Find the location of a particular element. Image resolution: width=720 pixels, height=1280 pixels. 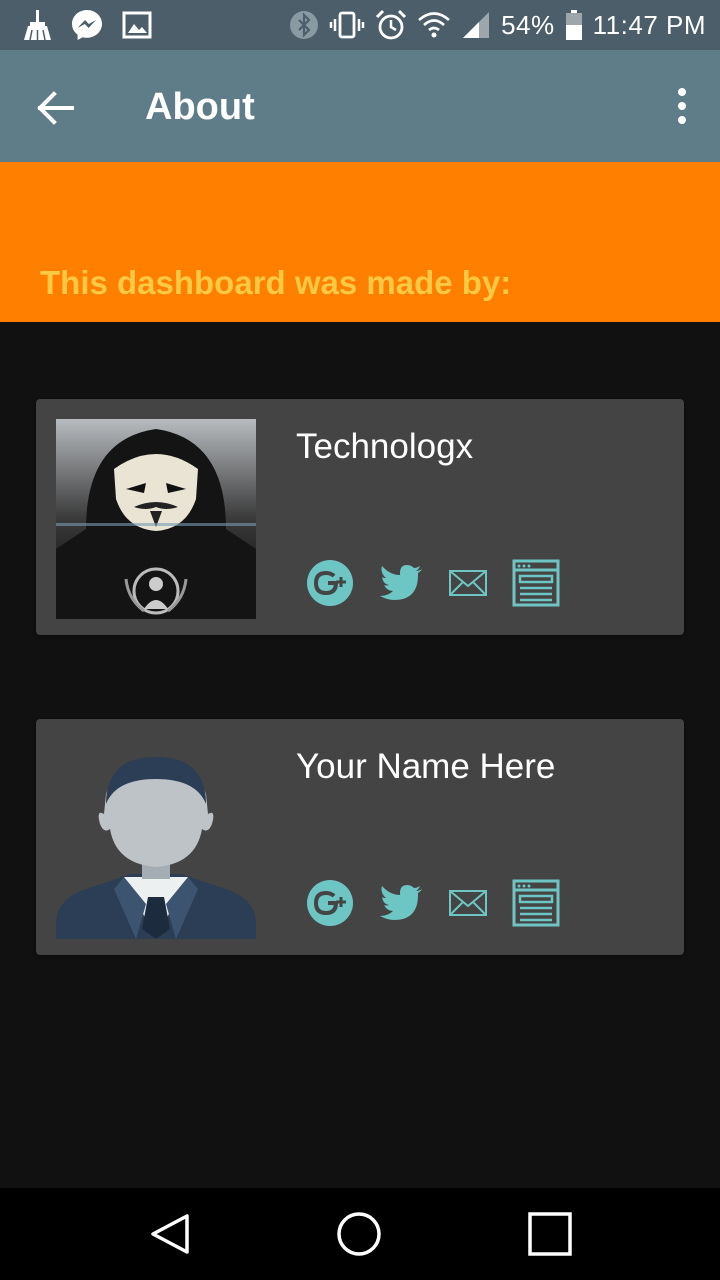

bluetooth-icon is located at coordinates (304, 25).